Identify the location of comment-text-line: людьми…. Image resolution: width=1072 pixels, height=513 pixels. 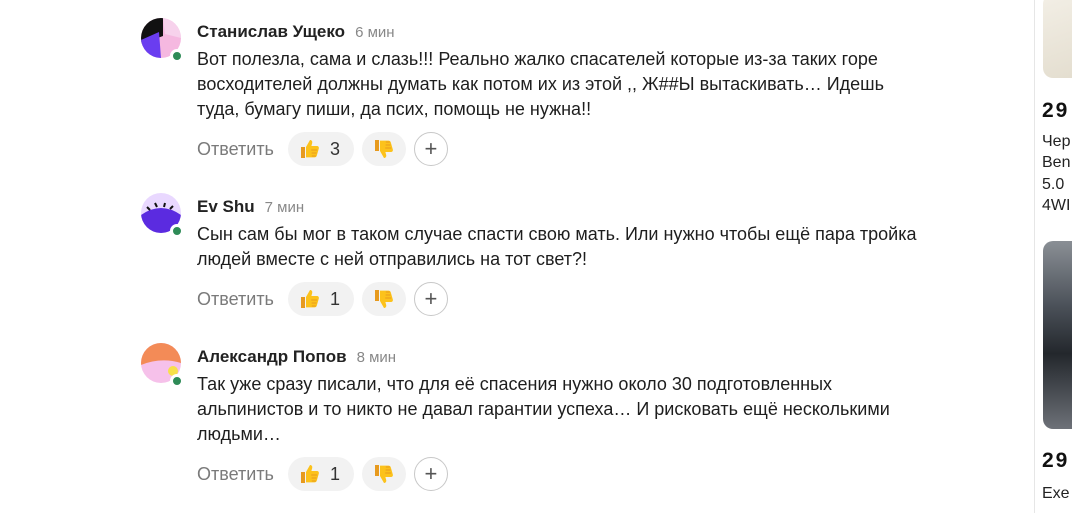
(239, 434).